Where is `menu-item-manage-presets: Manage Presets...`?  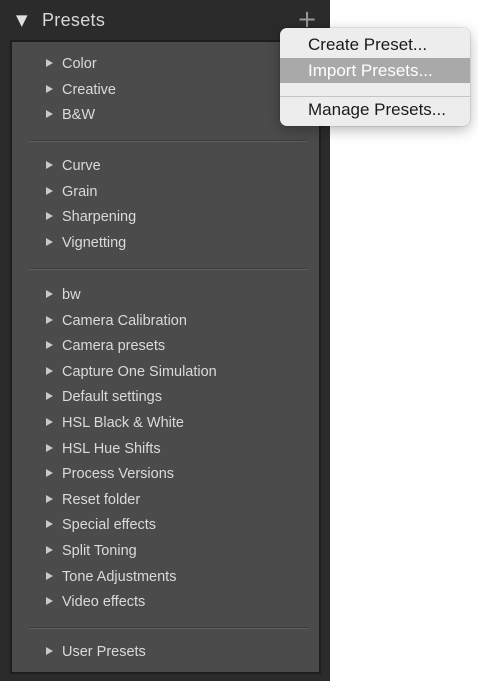 menu-item-manage-presets: Manage Presets... is located at coordinates (375, 109).